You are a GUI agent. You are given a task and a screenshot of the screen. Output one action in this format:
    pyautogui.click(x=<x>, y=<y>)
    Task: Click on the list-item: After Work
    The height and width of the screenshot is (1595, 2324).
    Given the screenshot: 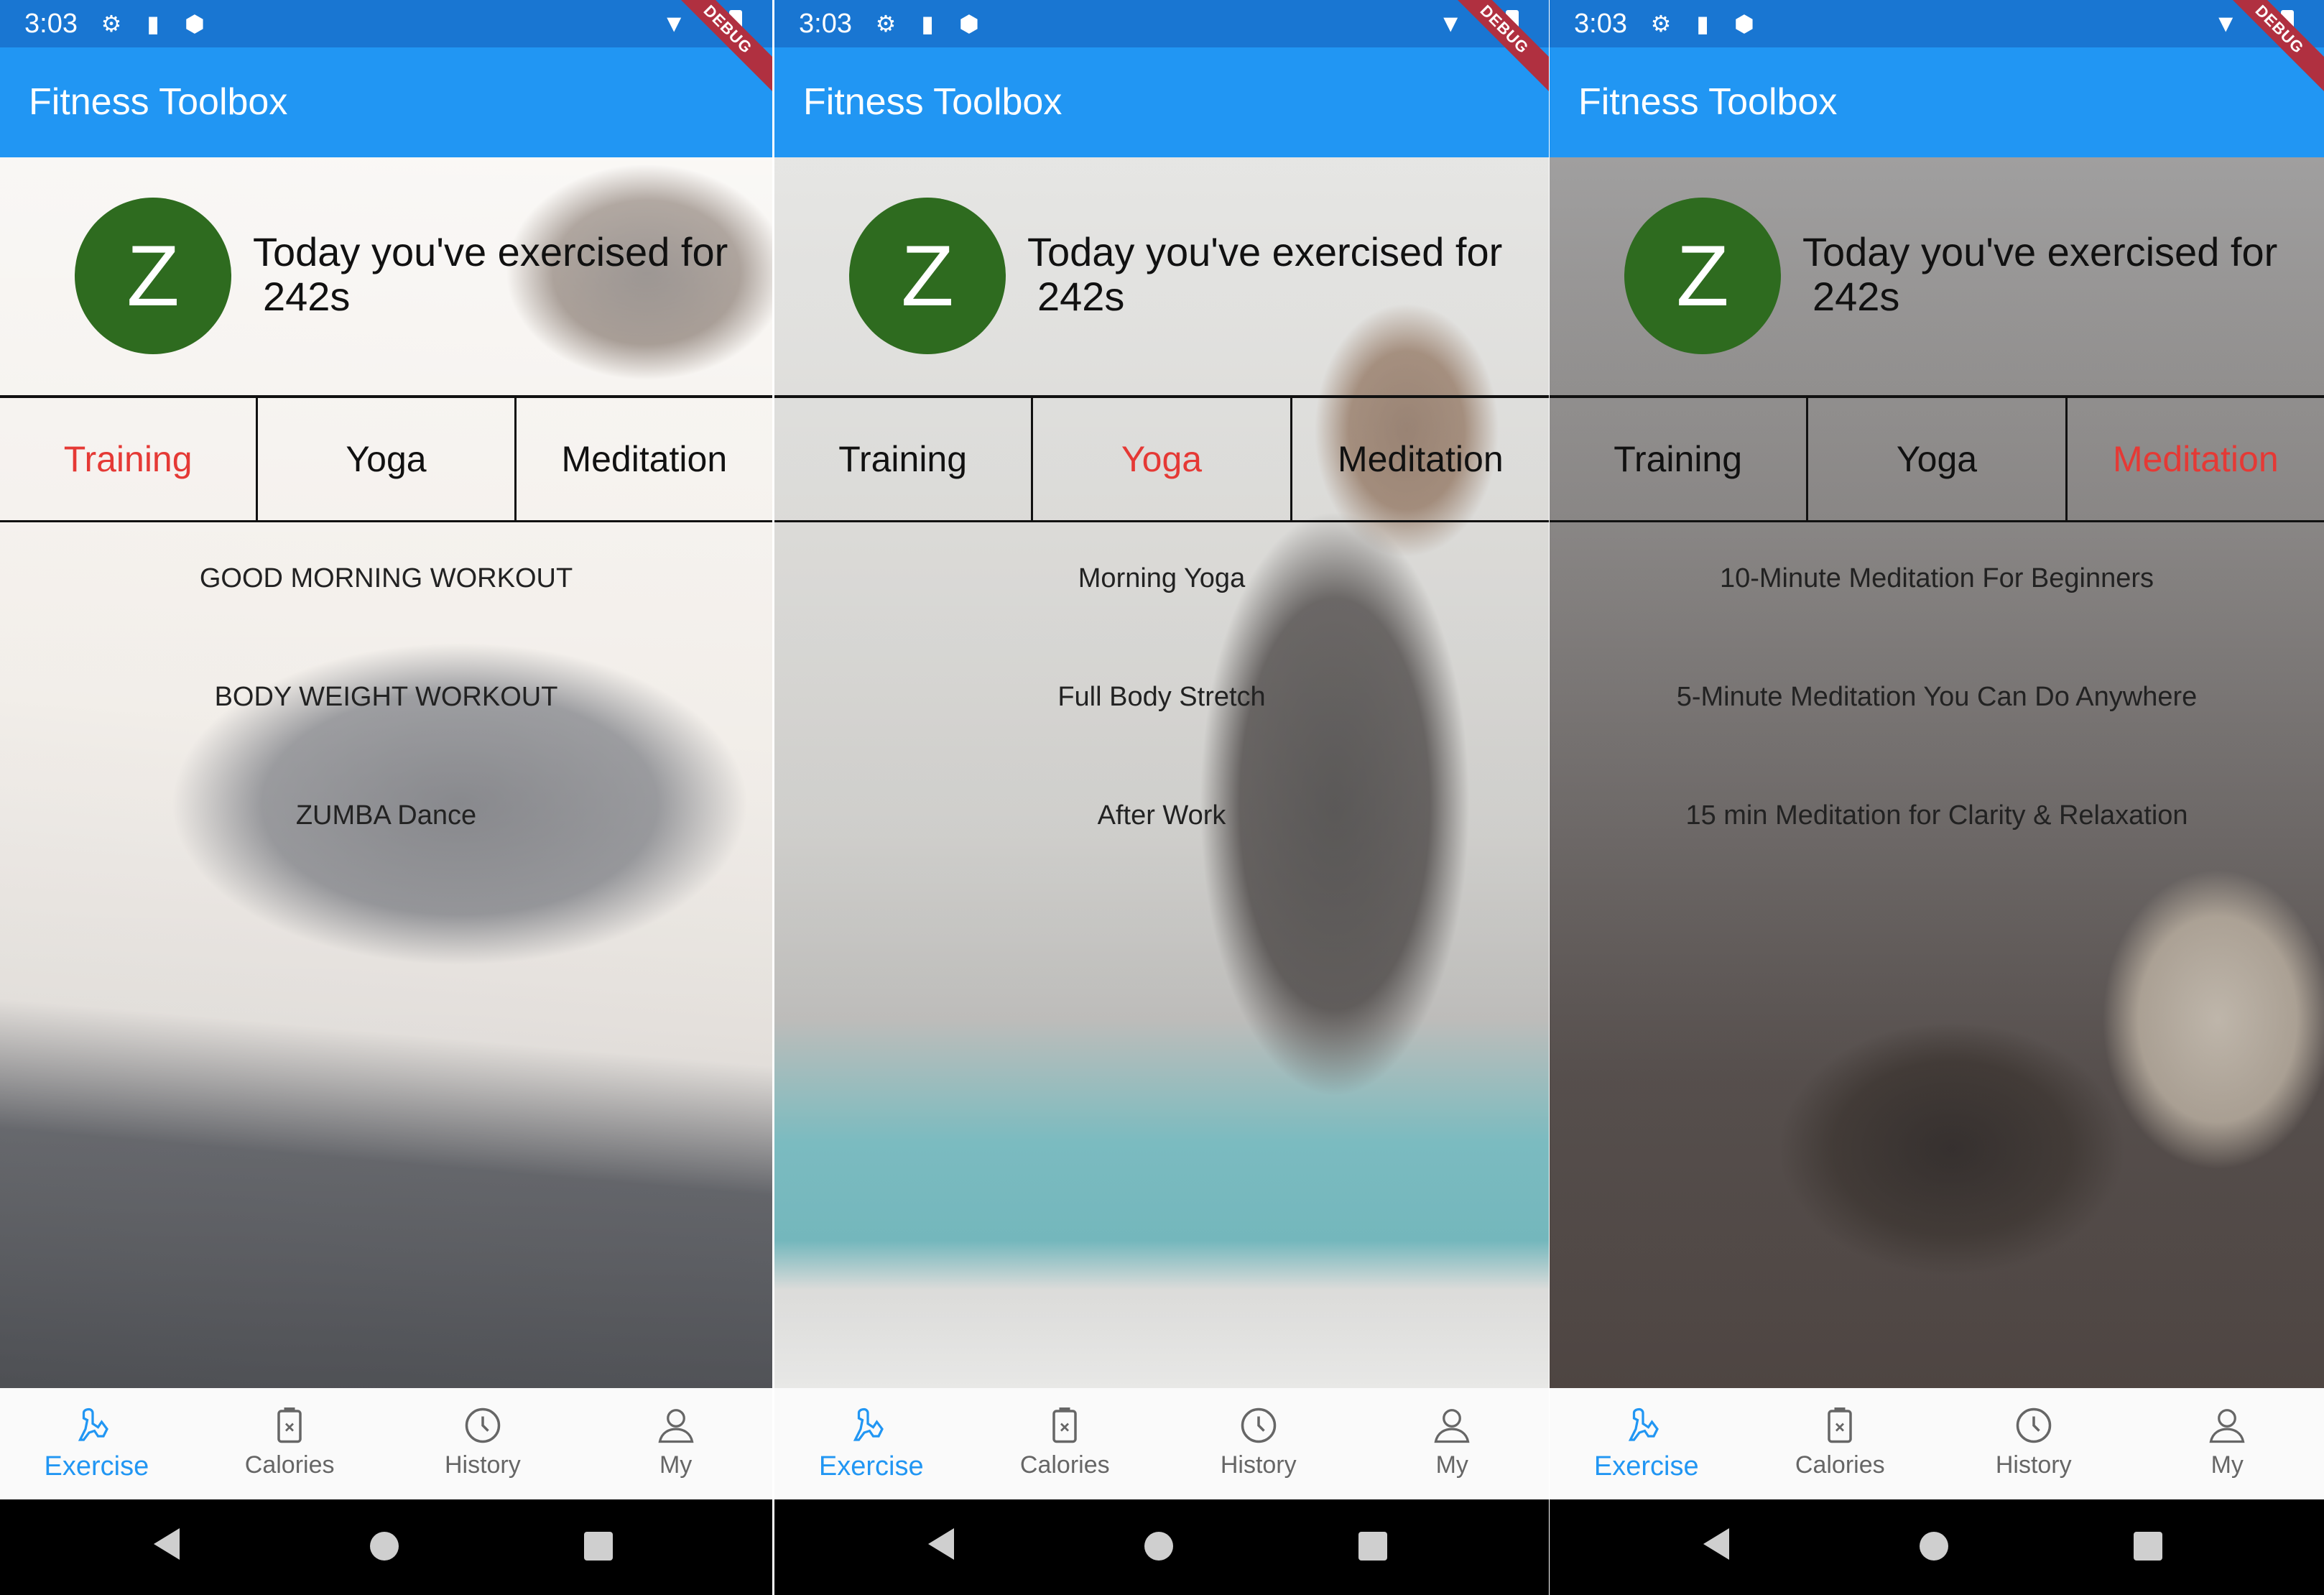 What is the action you would take?
    pyautogui.click(x=1161, y=828)
    